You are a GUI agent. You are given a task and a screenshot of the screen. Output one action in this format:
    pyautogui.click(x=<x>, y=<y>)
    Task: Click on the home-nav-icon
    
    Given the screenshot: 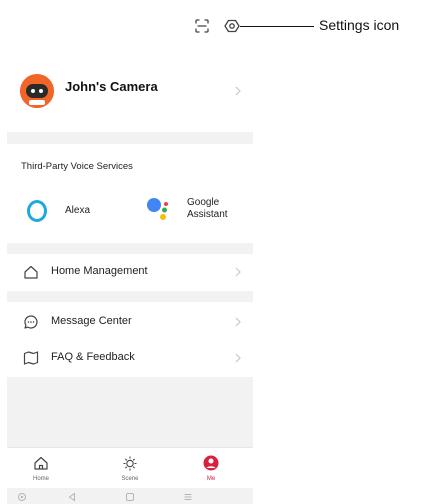 What is the action you would take?
    pyautogui.click(x=130, y=497)
    